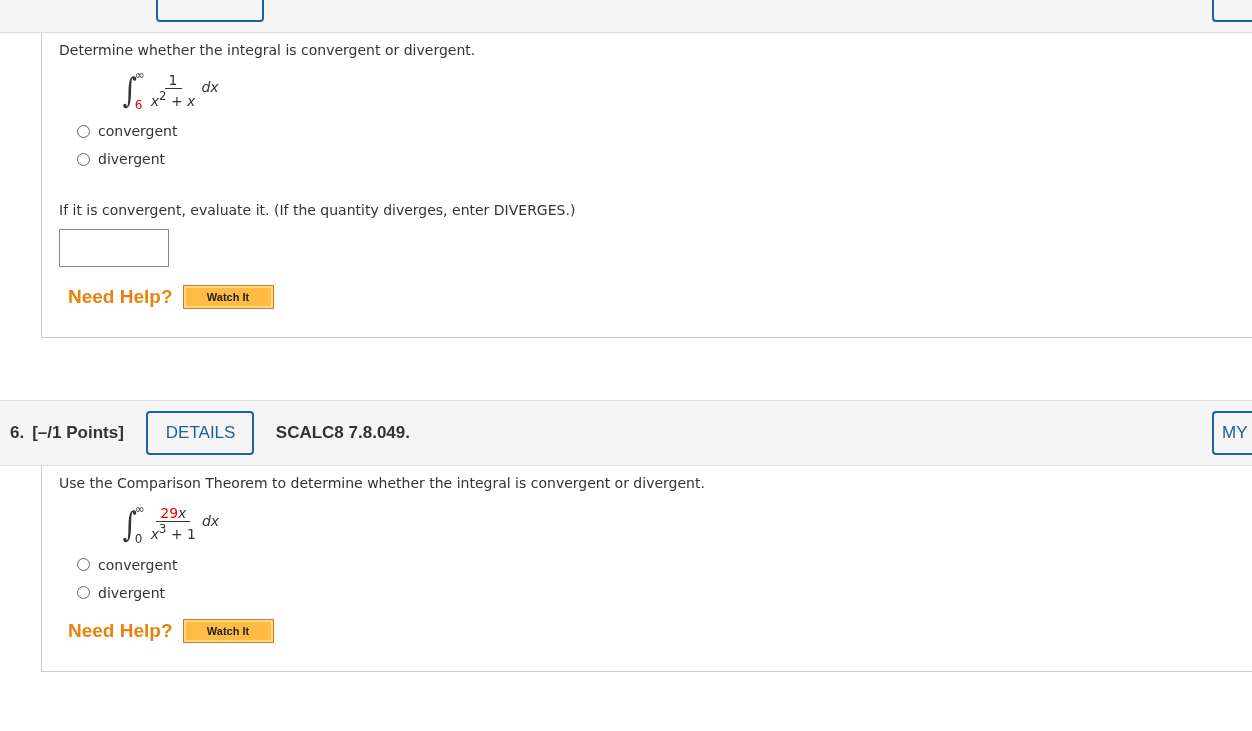  What do you see at coordinates (268, 50) in the screenshot?
I see `question-prompt: Determine whether the integral is convergent or divergent.` at bounding box center [268, 50].